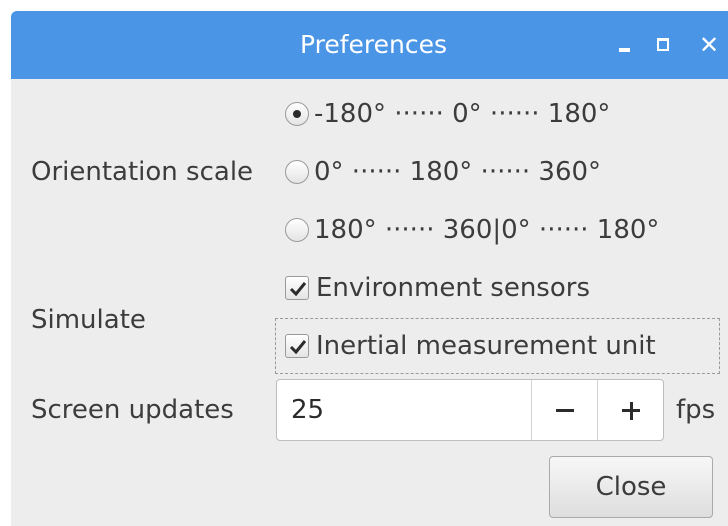  Describe the element at coordinates (132, 410) in the screenshot. I see `screen-updates-label: Screen updates` at that location.